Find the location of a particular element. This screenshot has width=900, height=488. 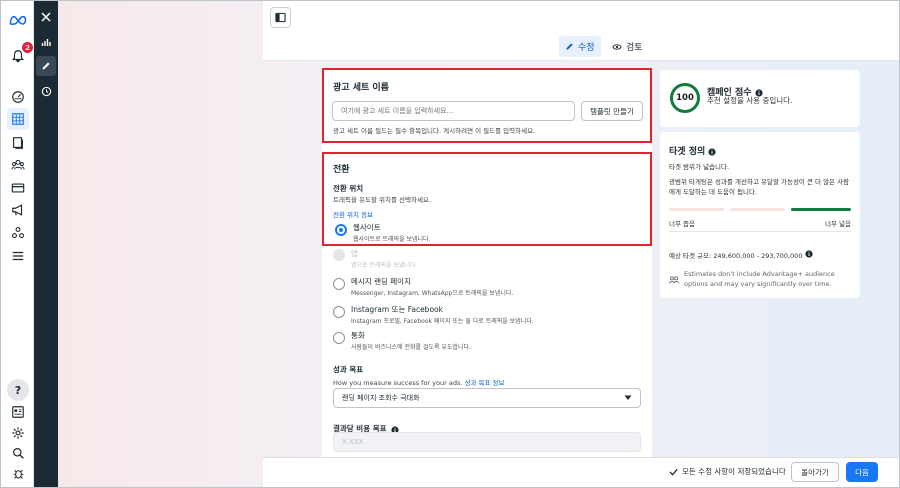

next-button: 다음 is located at coordinates (862, 472).